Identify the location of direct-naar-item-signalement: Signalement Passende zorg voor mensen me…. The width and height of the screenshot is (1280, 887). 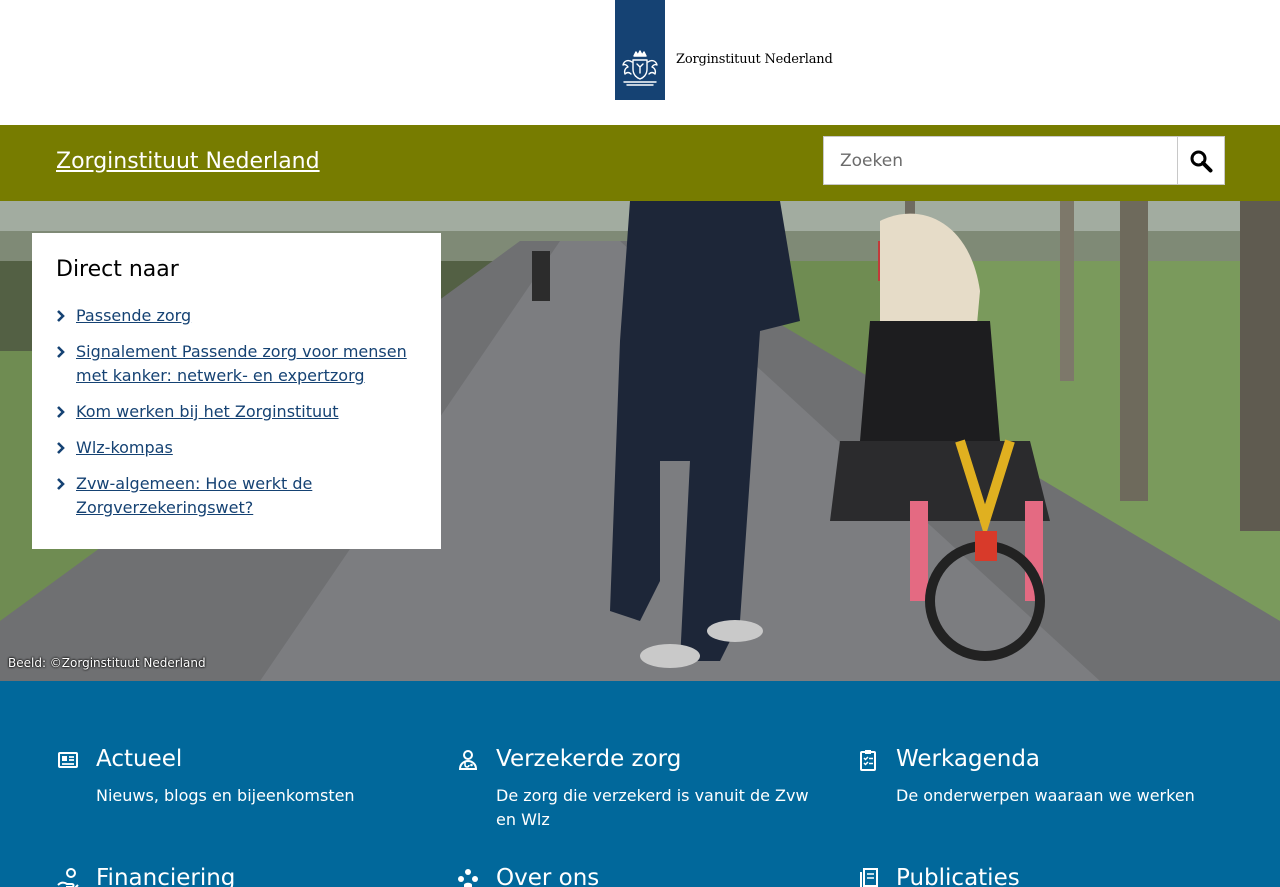
(236, 364).